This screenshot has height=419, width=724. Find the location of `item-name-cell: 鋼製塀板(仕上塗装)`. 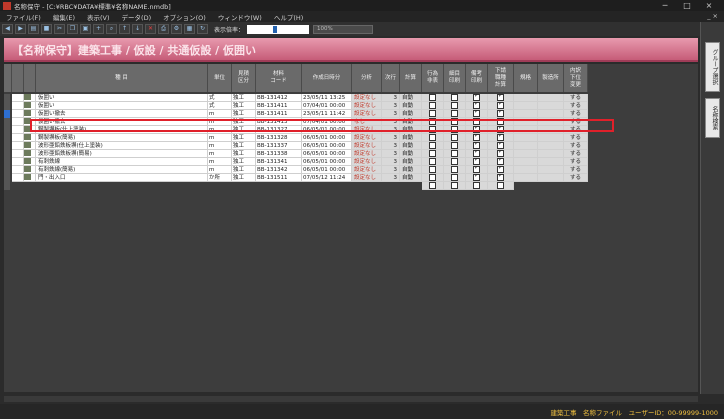

item-name-cell: 鋼製塀板(仕上塗装) is located at coordinates (122, 130).